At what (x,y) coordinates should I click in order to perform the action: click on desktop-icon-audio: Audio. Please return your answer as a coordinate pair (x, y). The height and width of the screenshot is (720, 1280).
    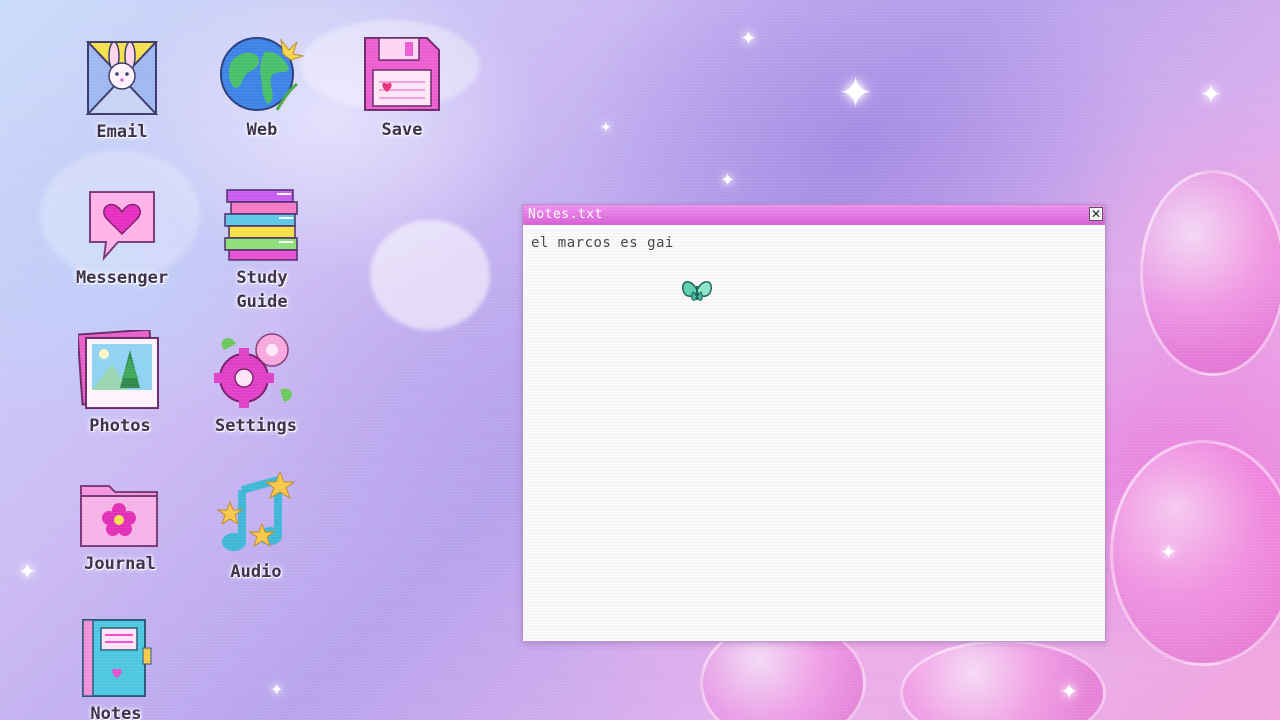
    Looking at the image, I should click on (256, 527).